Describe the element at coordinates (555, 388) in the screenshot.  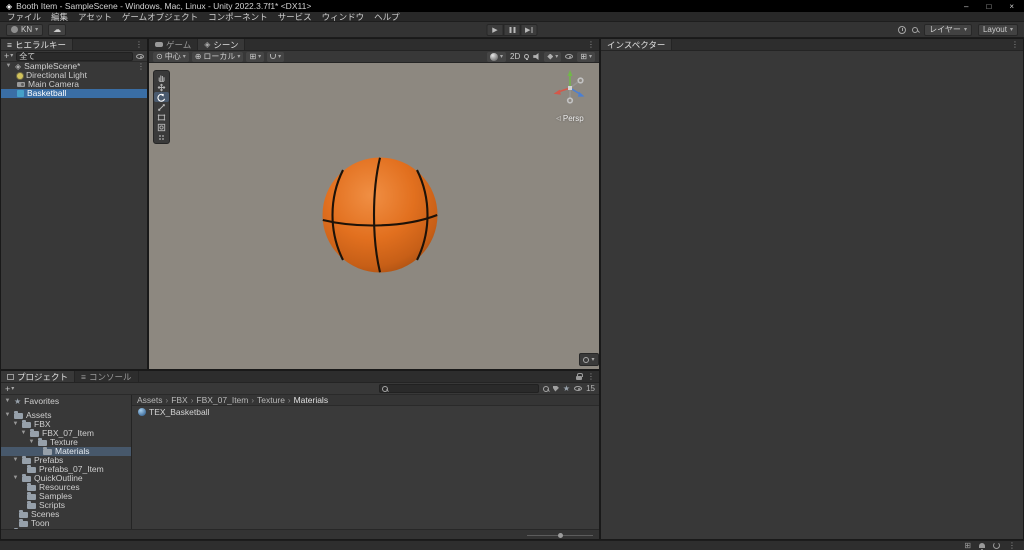
I see `search-by-label-icon` at that location.